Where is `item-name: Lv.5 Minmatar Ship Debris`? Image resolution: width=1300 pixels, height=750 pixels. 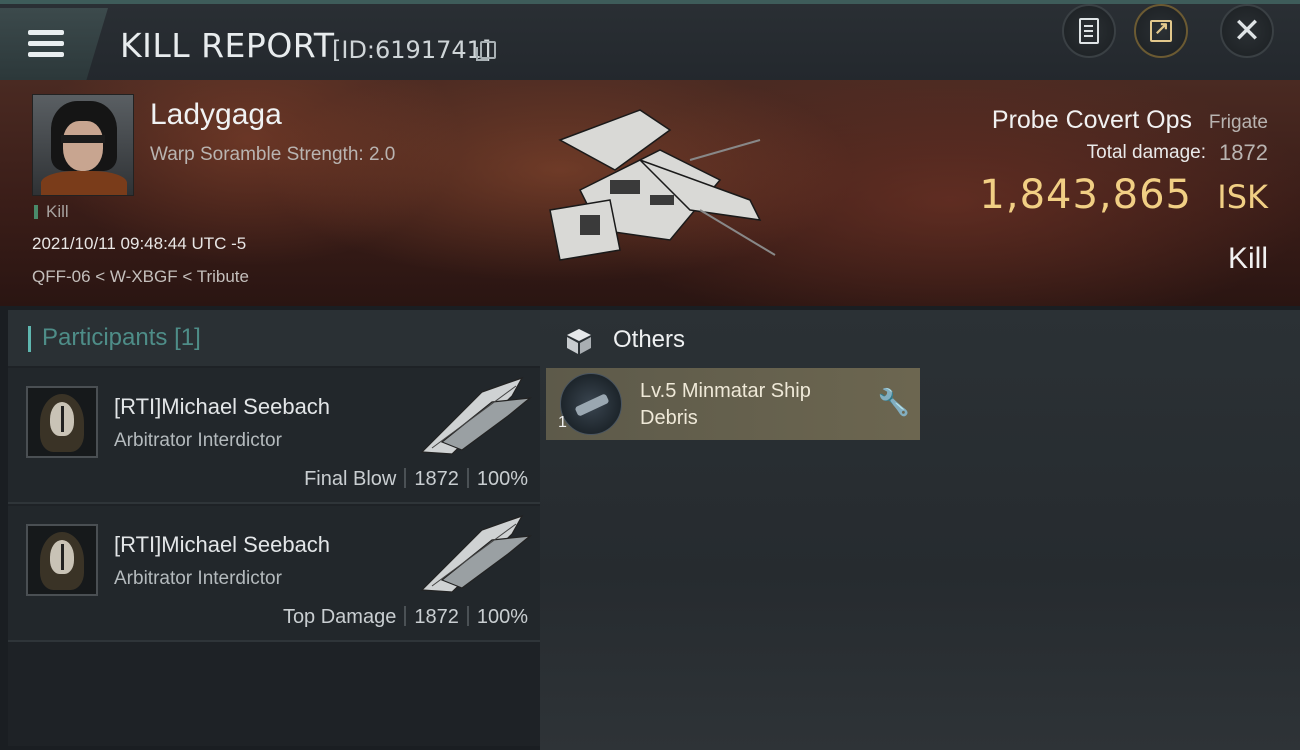 item-name: Lv.5 Minmatar Ship Debris is located at coordinates (725, 404).